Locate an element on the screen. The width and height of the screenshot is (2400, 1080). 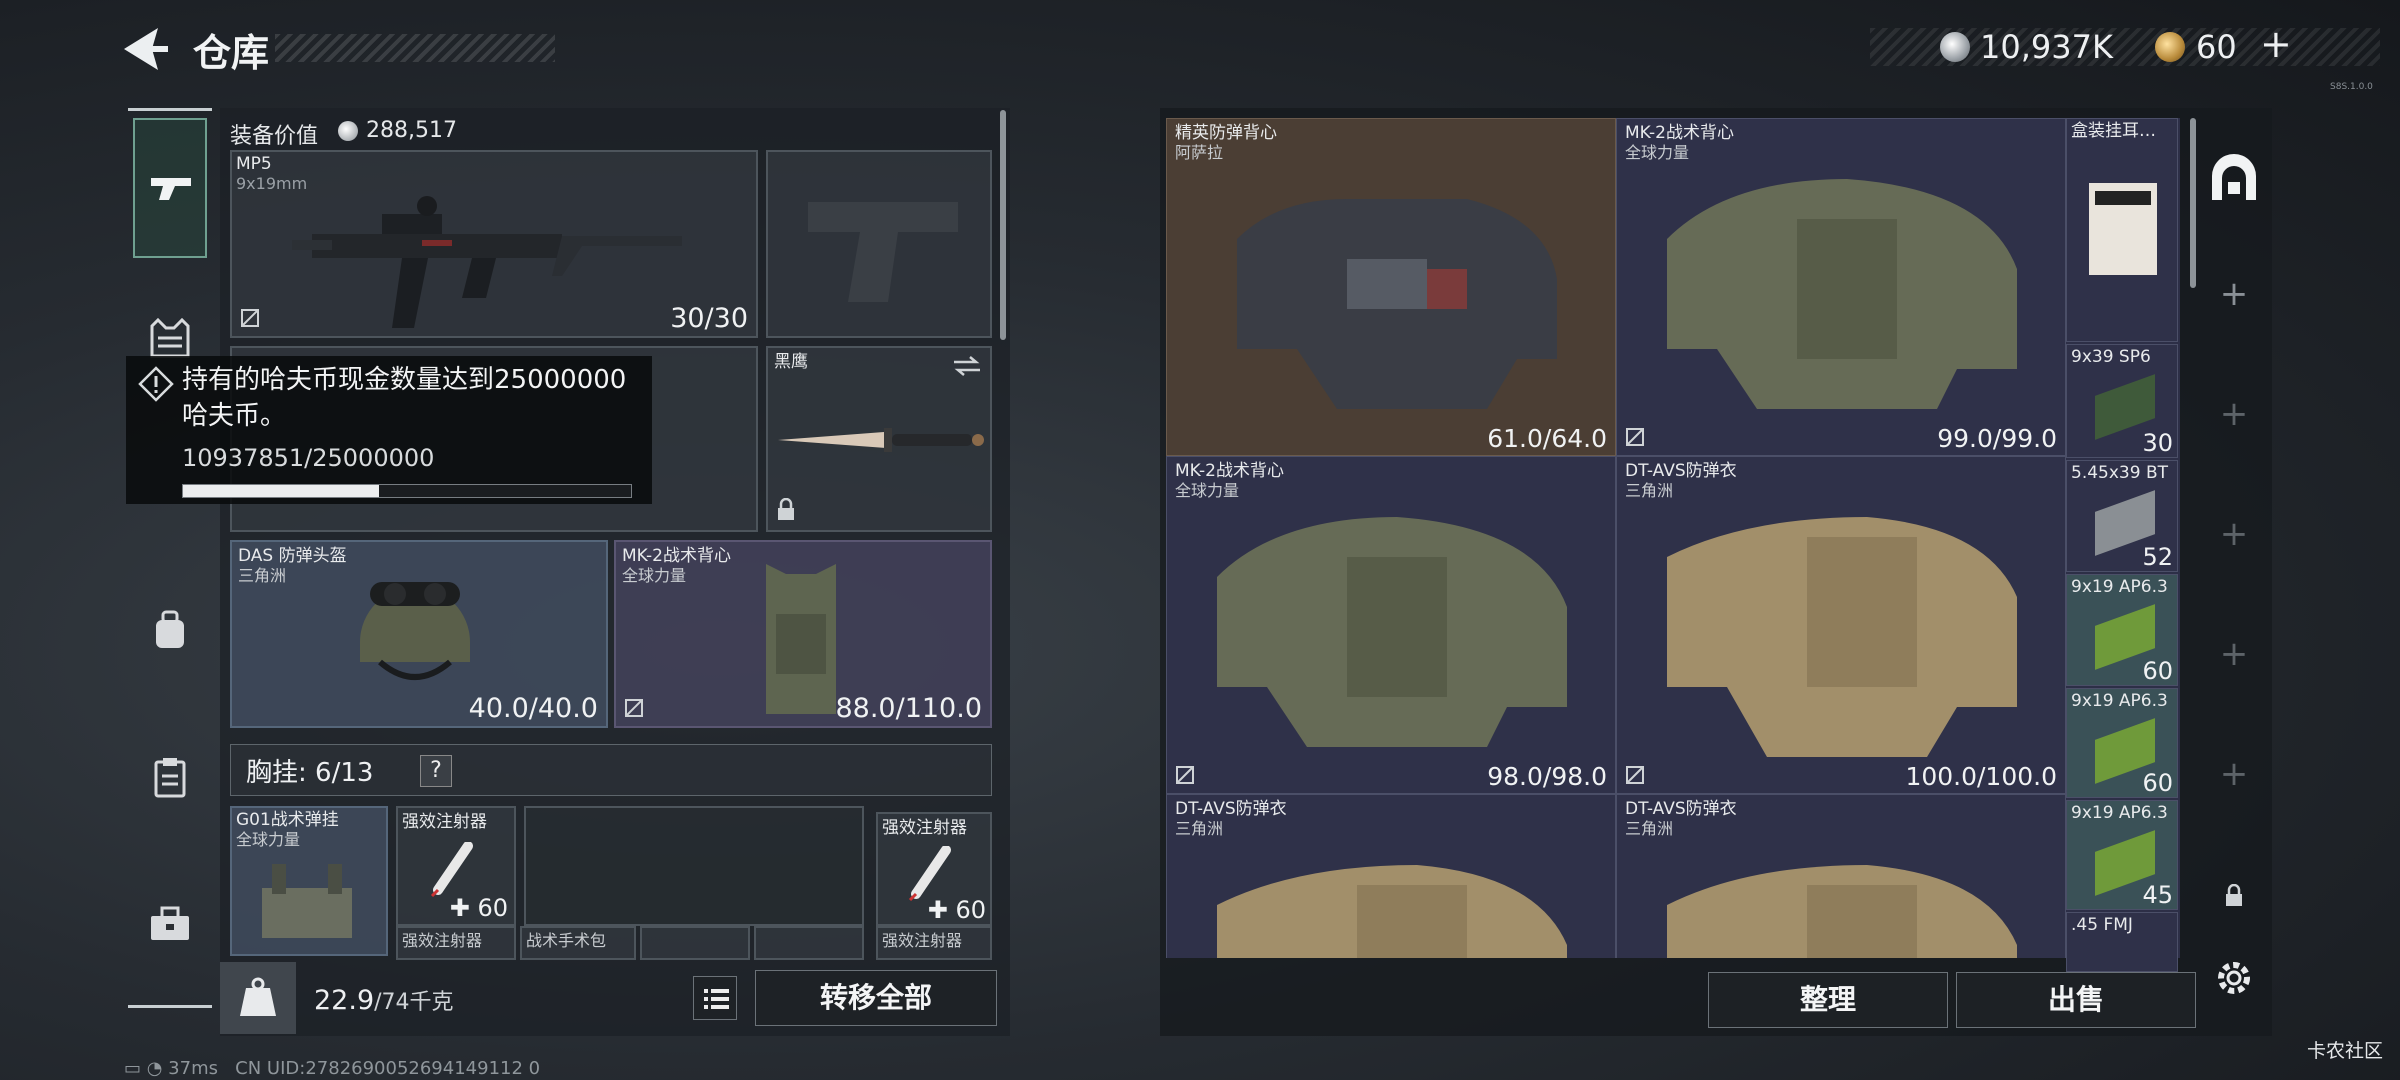
loadout-scrollbar is located at coordinates (1003, 225).